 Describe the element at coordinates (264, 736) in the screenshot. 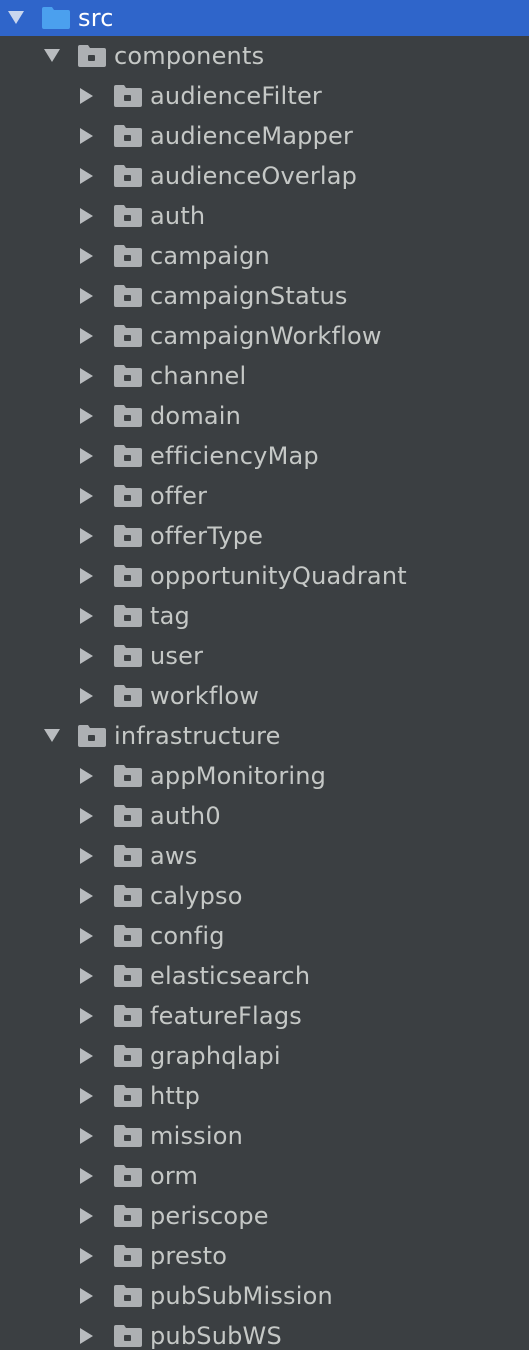

I see `tree-node-infrastructure: infrastructure` at that location.